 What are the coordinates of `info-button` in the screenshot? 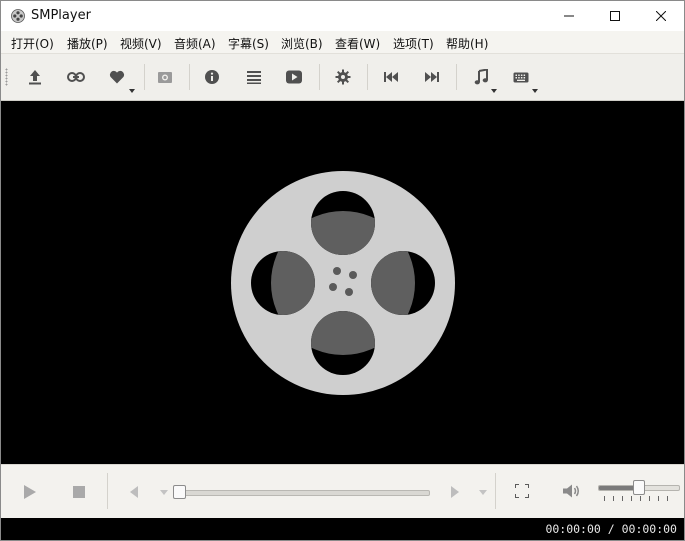 It's located at (212, 77).